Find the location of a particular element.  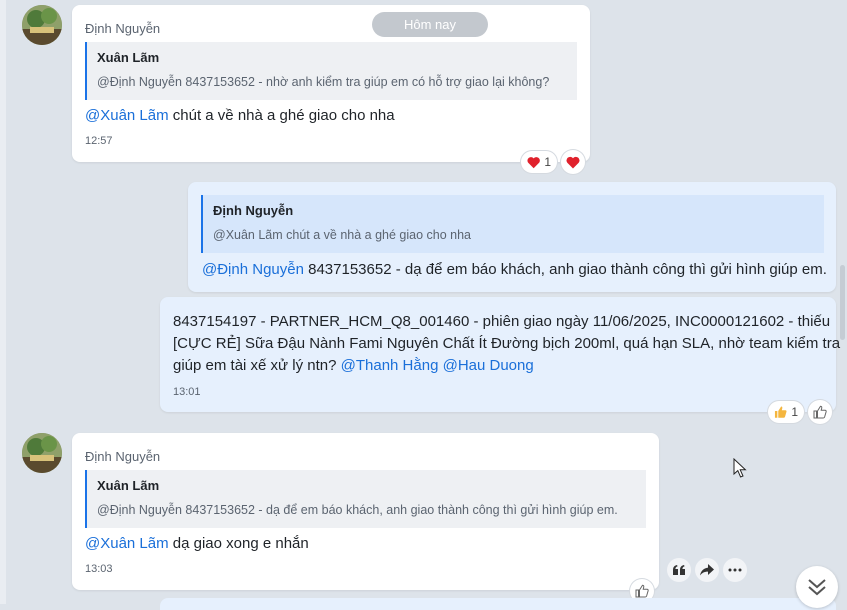

quote-icon is located at coordinates (679, 570).